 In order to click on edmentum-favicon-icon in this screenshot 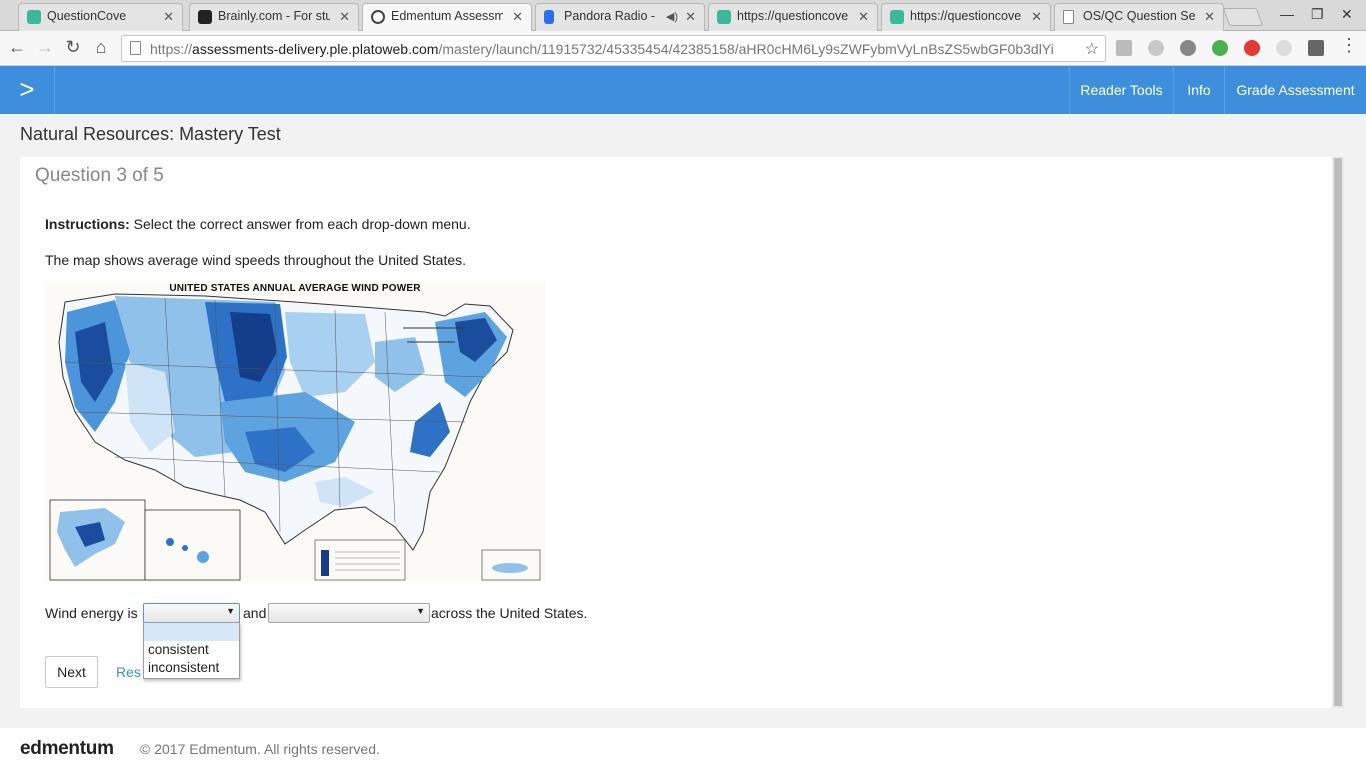, I will do `click(378, 17)`.